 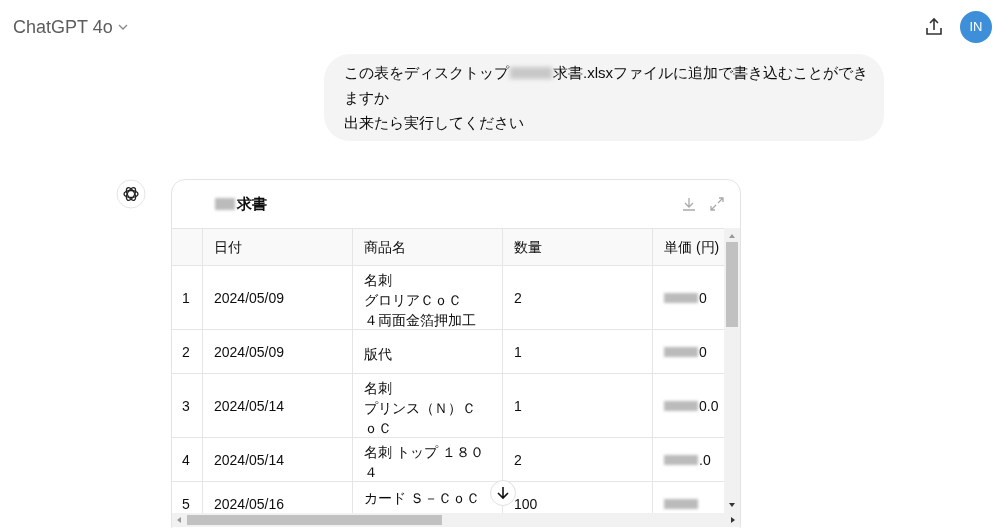 I want to click on model-selector: ChatGPT 4o, so click(x=63, y=27).